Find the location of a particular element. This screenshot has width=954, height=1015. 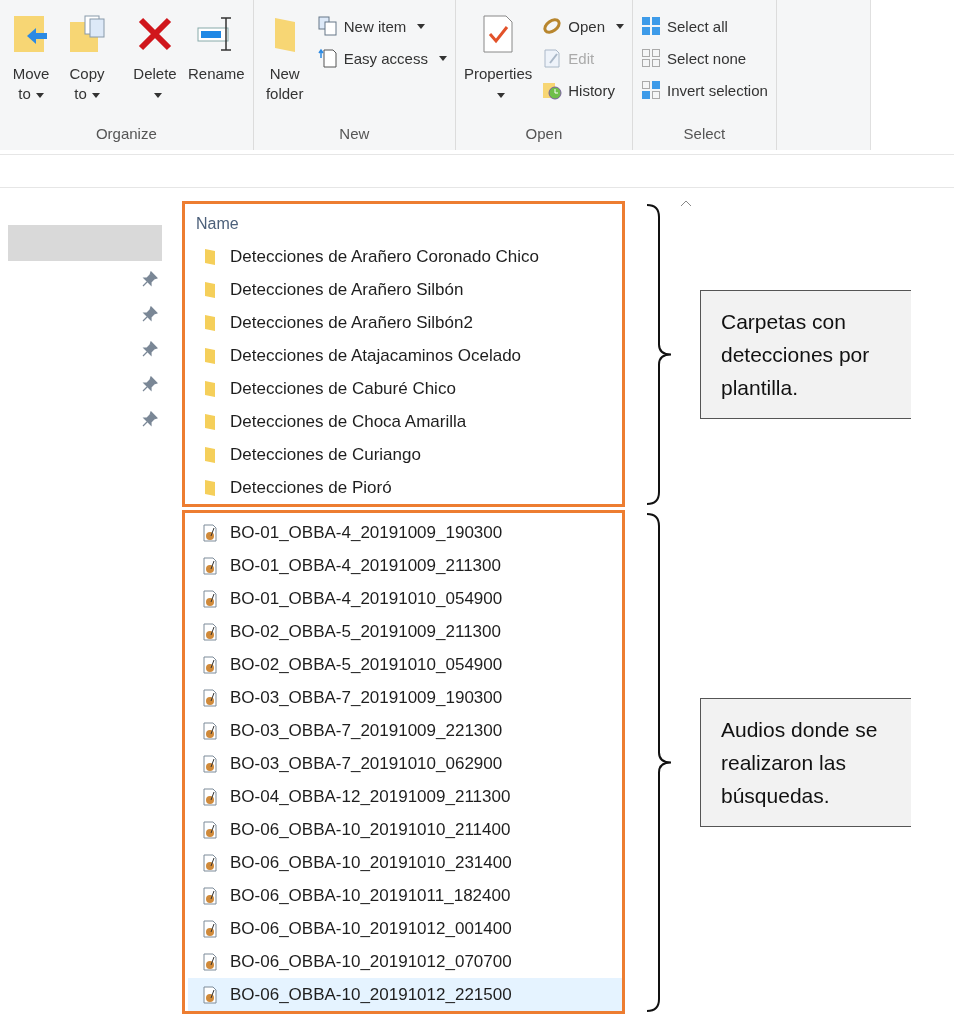

group-label: Select is located at coordinates (704, 134).